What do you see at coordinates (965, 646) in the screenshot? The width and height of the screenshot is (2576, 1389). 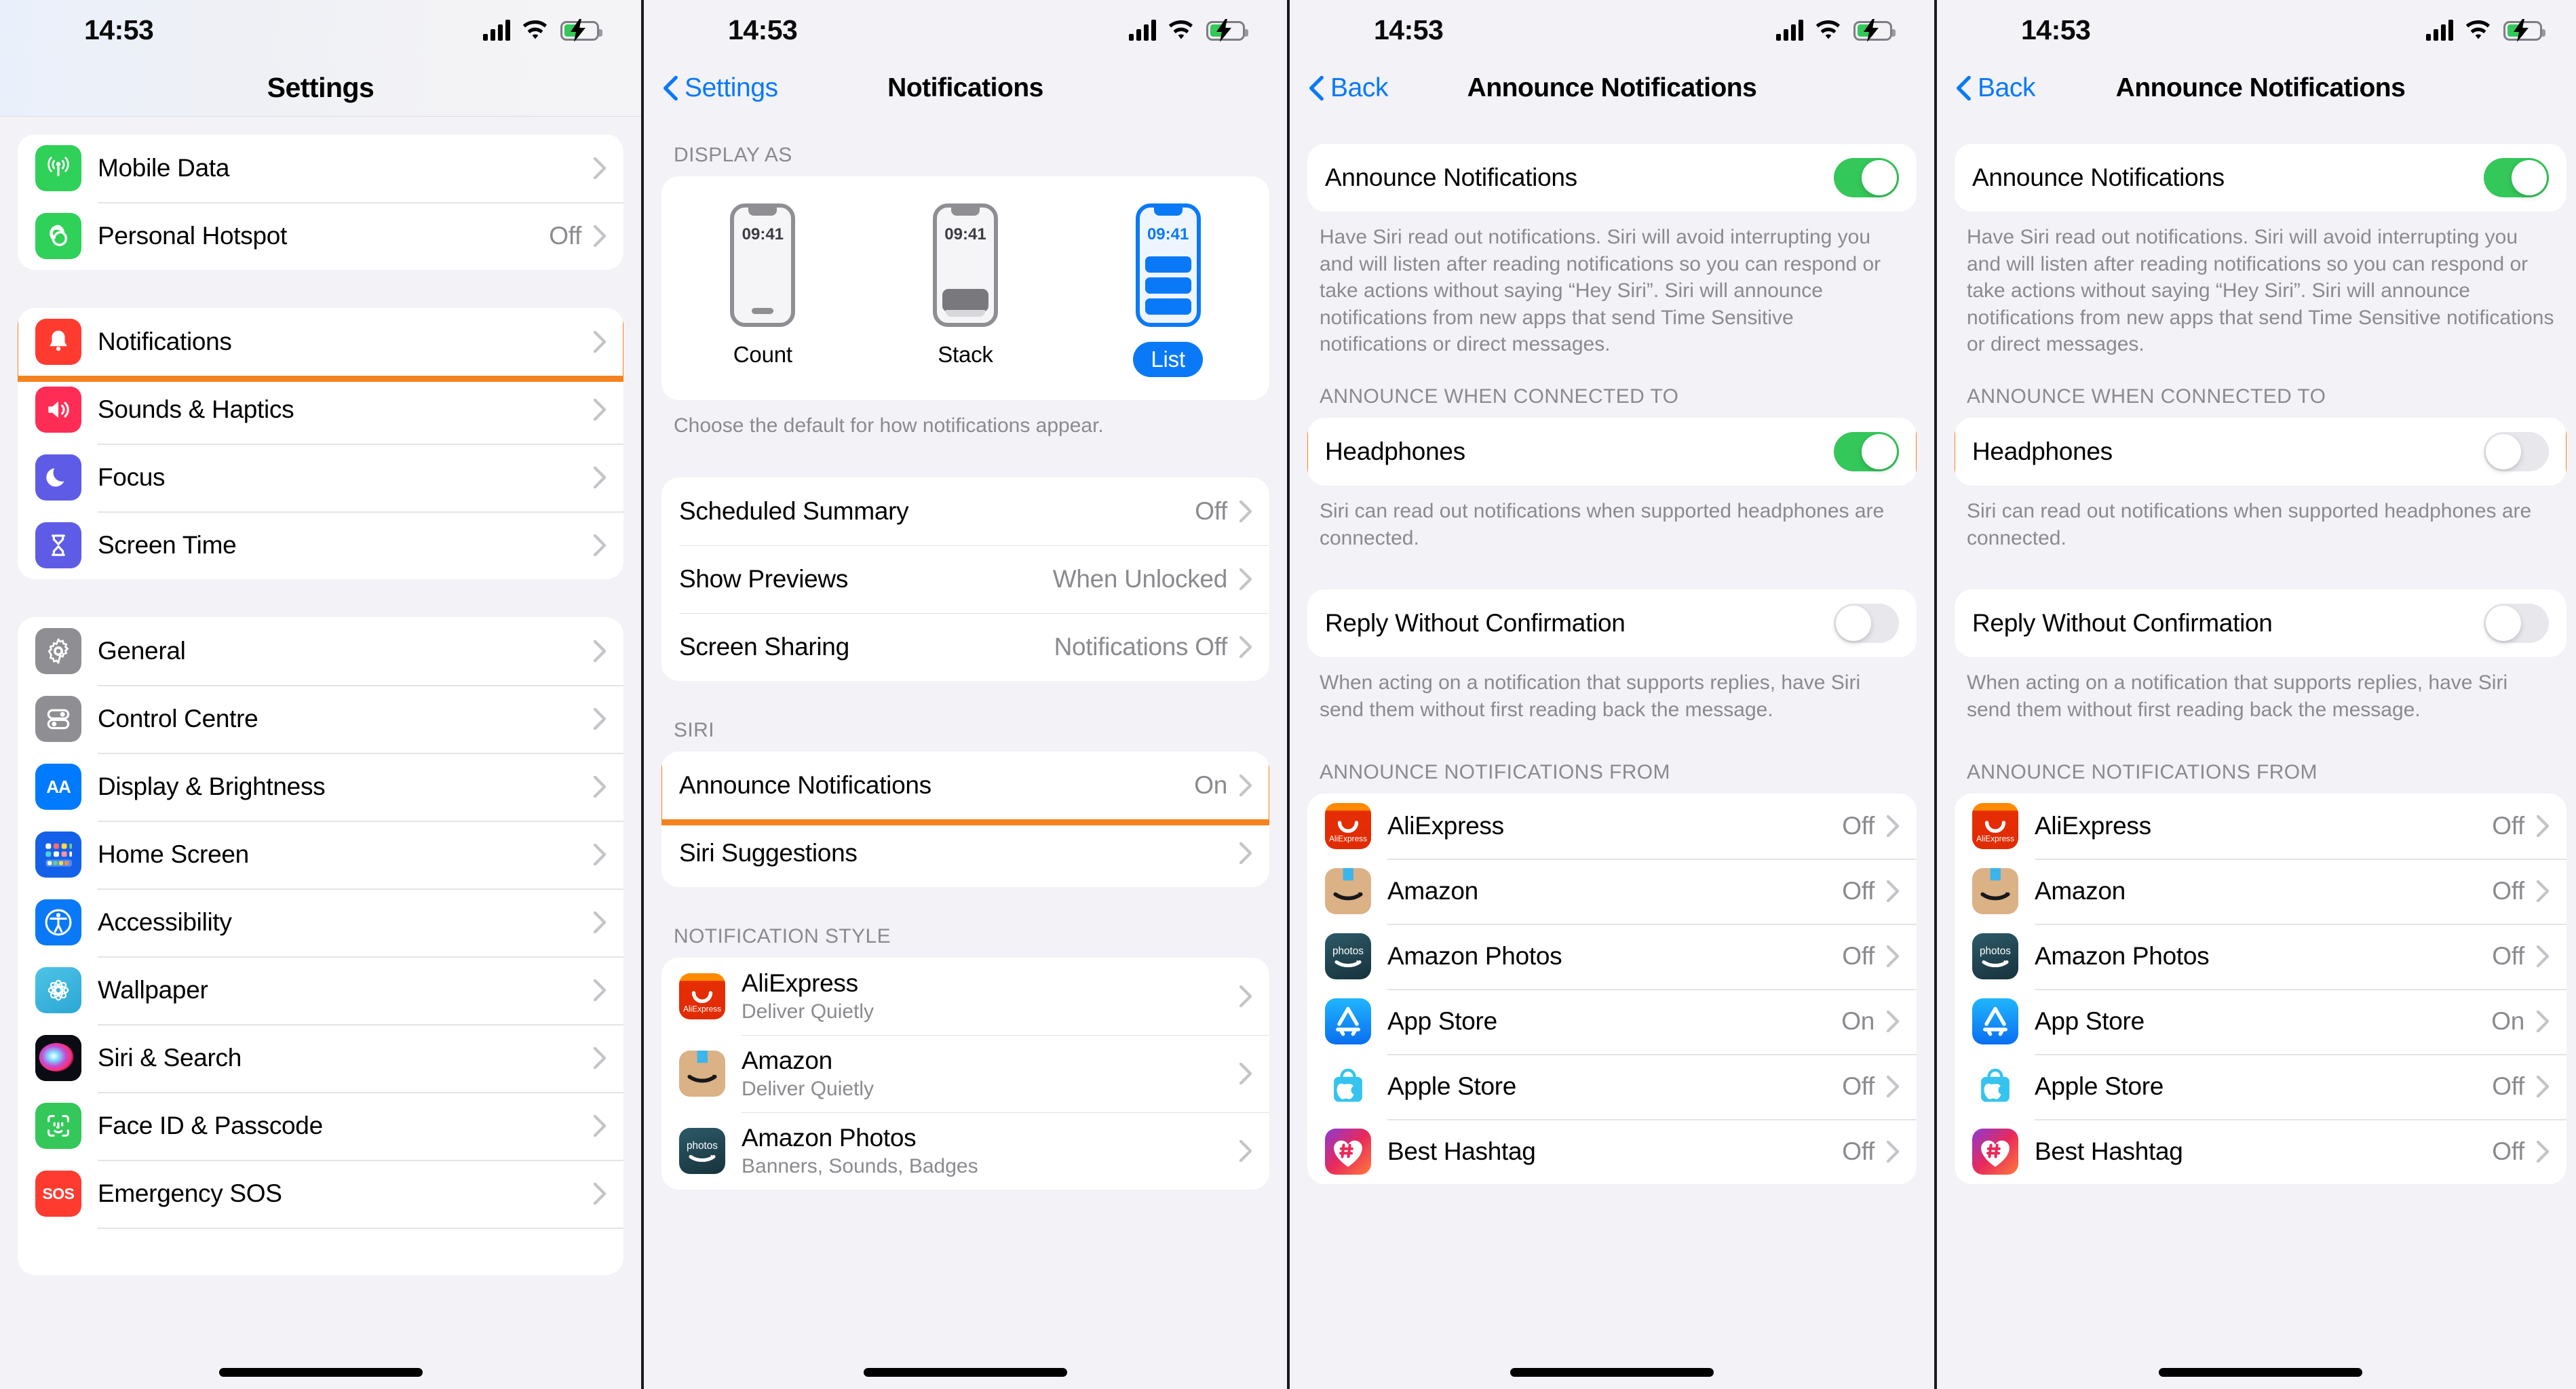 I see `row-screen-sharing: Screen Sharing Notifications Off` at bounding box center [965, 646].